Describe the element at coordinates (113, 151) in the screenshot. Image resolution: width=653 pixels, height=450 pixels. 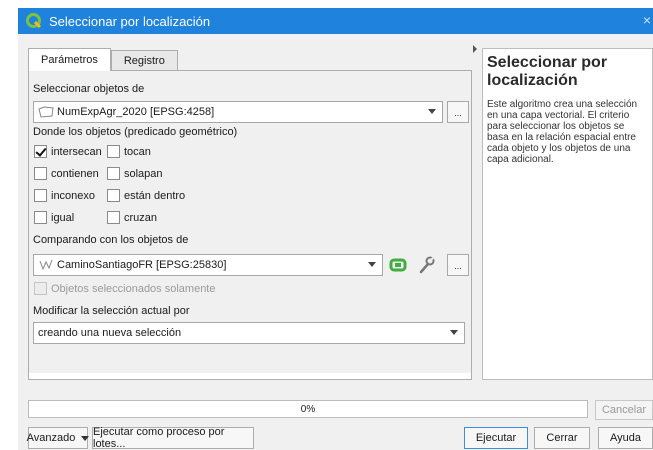
I see `predicate-tocan-checkbox` at that location.